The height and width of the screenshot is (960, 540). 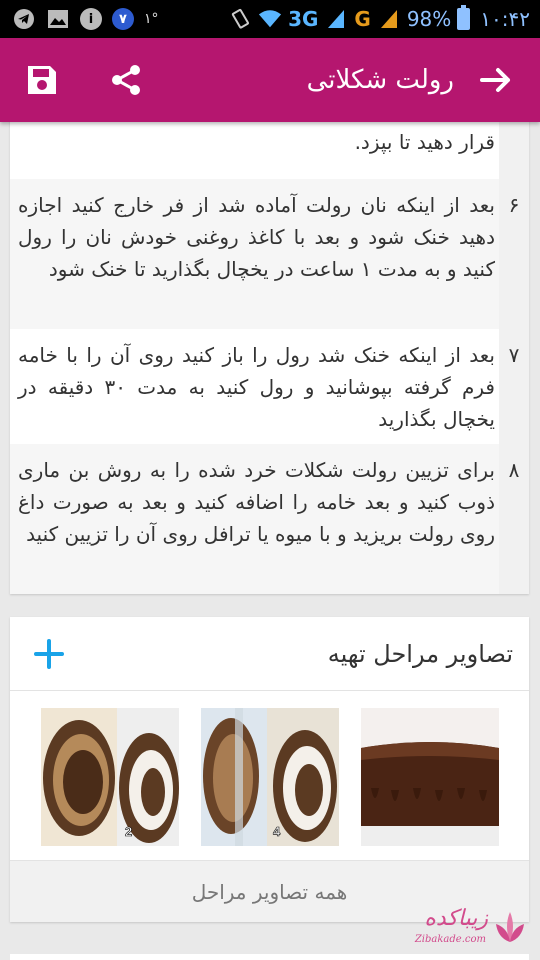 I want to click on step-number: ۷, so click(x=514, y=386).